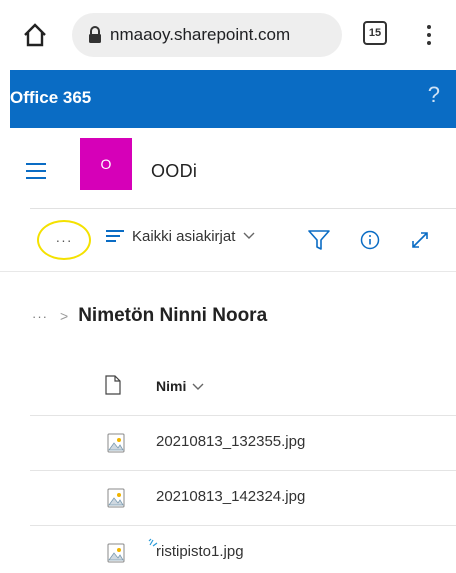 The width and height of the screenshot is (456, 573). I want to click on site-header: O OODi, so click(228, 168).